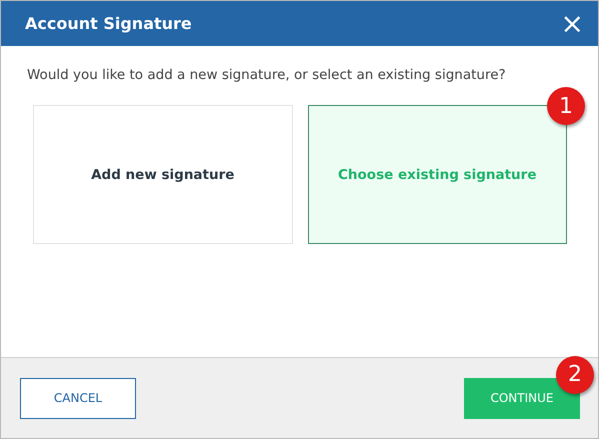 The height and width of the screenshot is (439, 599). I want to click on close-button: ×, so click(572, 24).